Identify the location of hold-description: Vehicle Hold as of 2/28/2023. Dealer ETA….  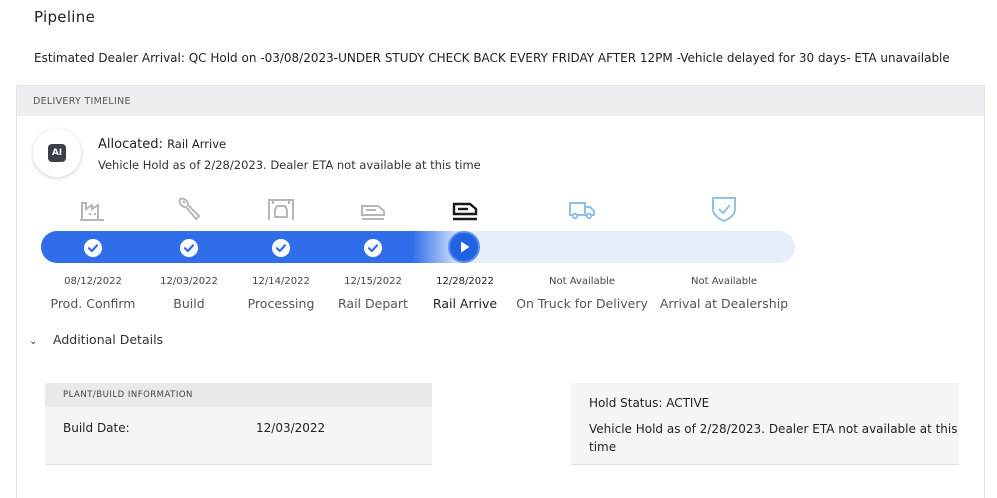
(773, 438).